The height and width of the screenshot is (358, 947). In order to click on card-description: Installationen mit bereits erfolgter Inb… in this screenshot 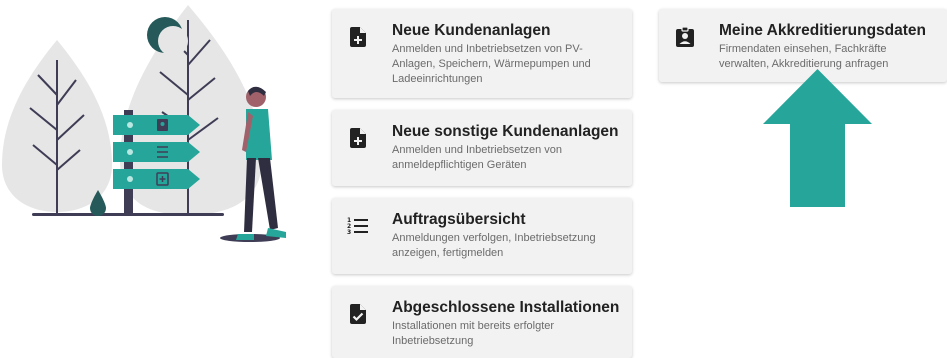, I will do `click(473, 333)`.